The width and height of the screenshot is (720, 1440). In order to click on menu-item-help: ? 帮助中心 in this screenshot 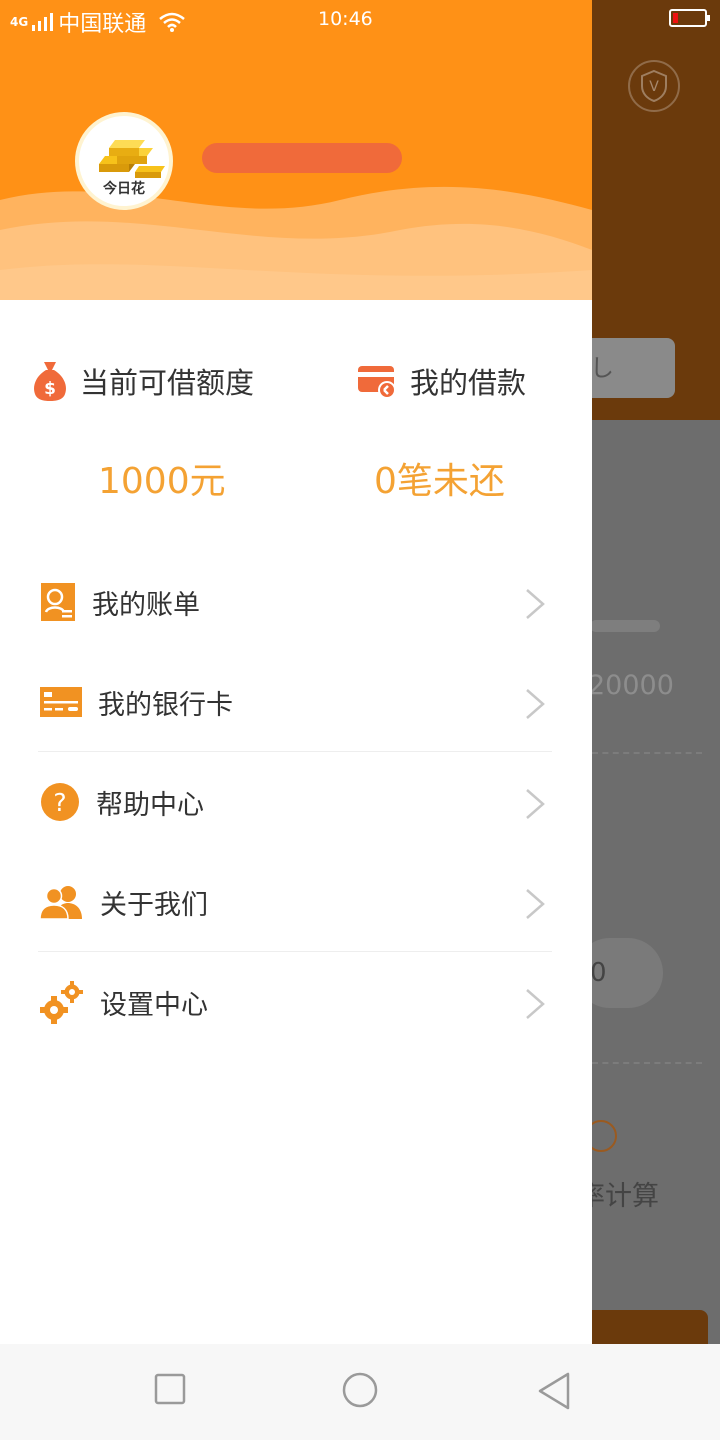, I will do `click(296, 802)`.